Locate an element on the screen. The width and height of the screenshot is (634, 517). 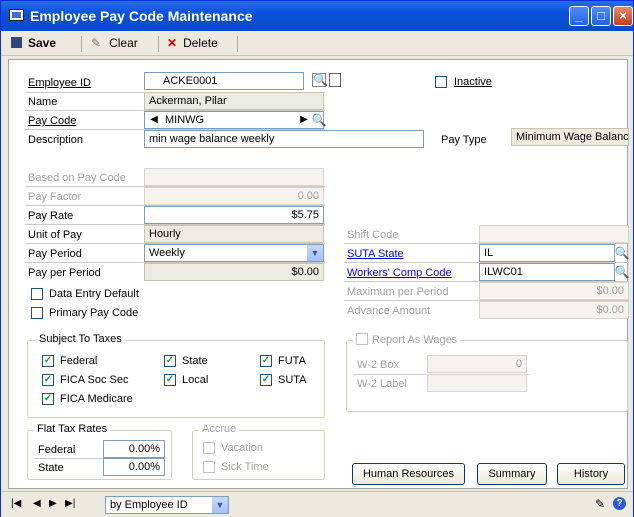
close-button: × is located at coordinates (623, 16).